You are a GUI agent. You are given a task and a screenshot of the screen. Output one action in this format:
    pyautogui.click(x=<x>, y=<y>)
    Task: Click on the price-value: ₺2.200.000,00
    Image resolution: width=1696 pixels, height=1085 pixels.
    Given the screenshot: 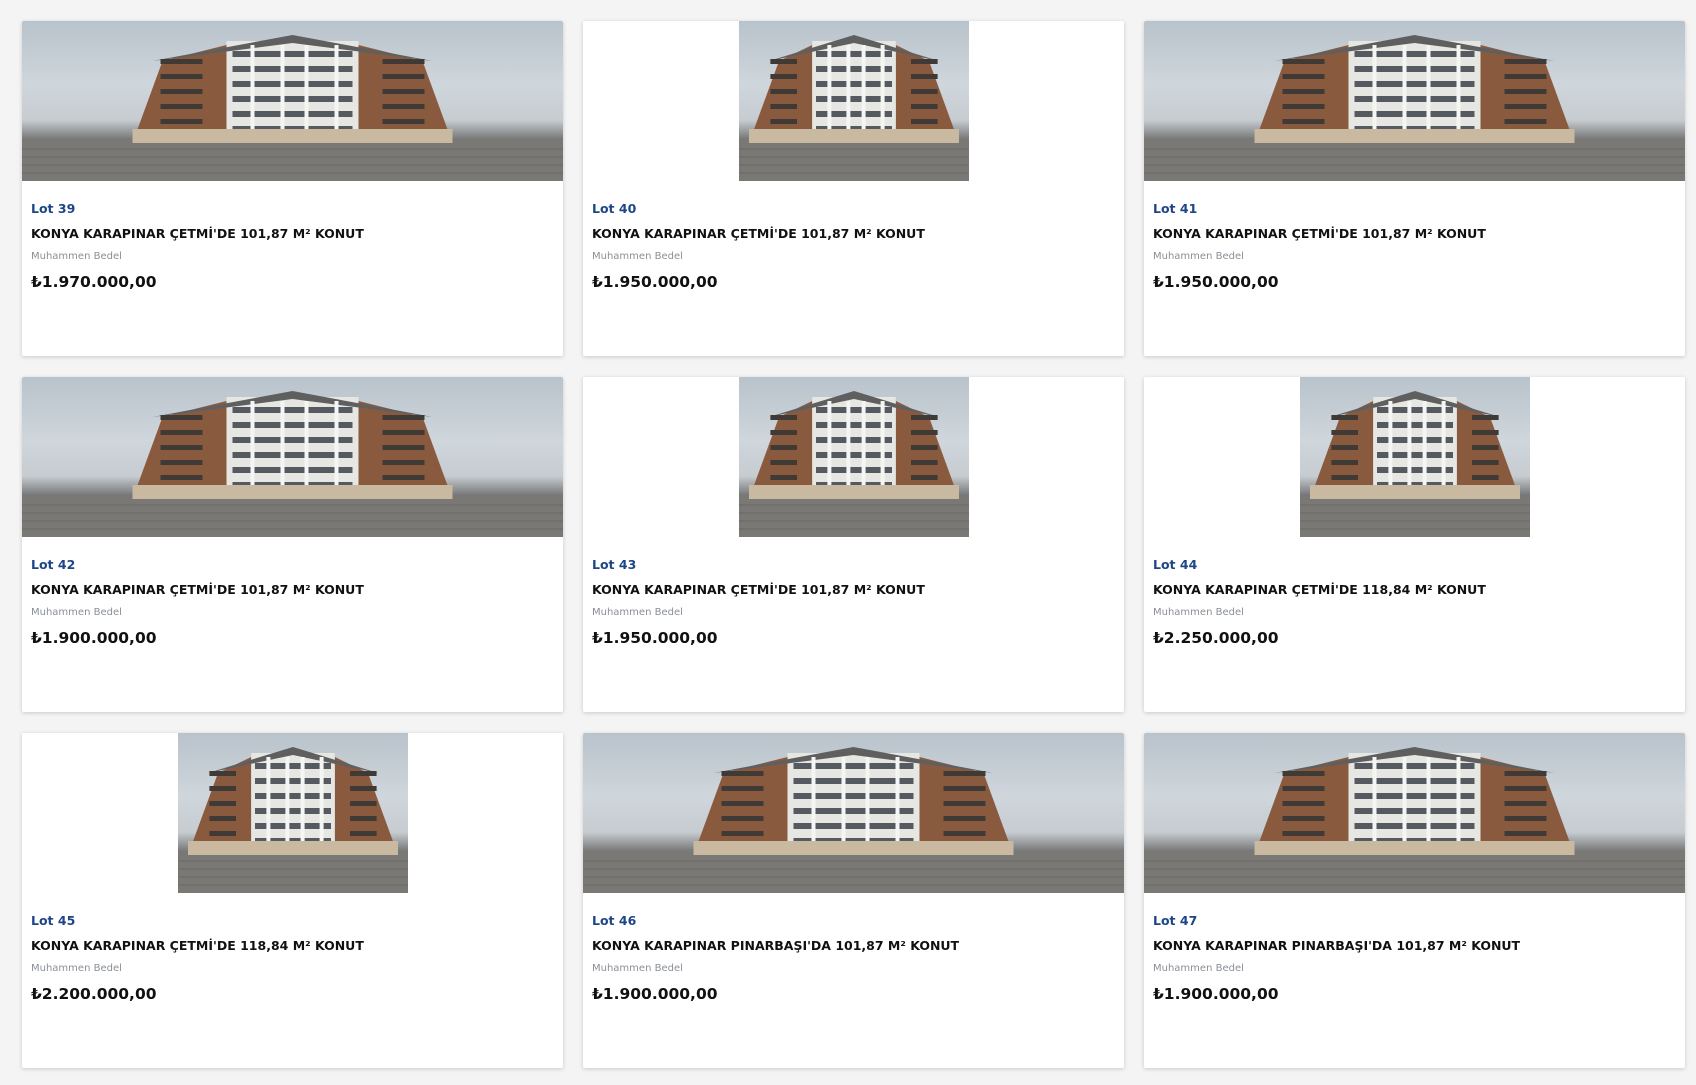 What is the action you would take?
    pyautogui.click(x=94, y=994)
    